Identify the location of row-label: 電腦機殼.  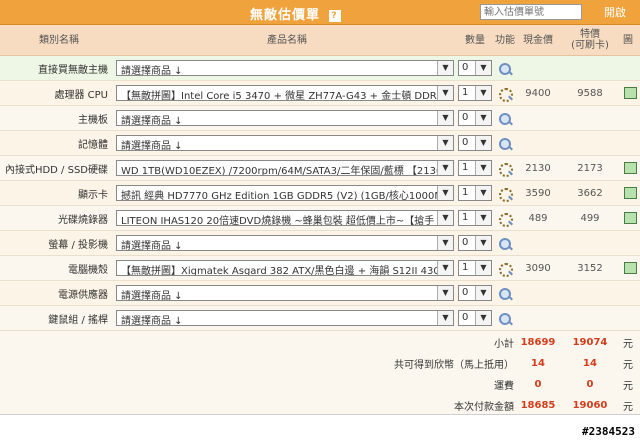
(88, 270).